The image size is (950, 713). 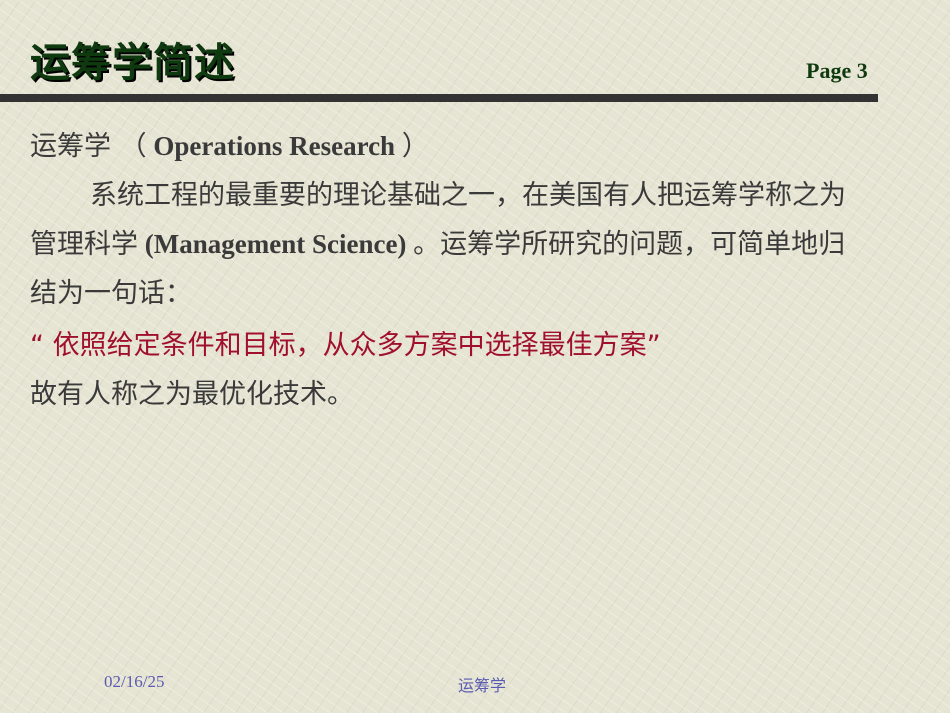 I want to click on description-en: (Management Science), so click(x=276, y=244).